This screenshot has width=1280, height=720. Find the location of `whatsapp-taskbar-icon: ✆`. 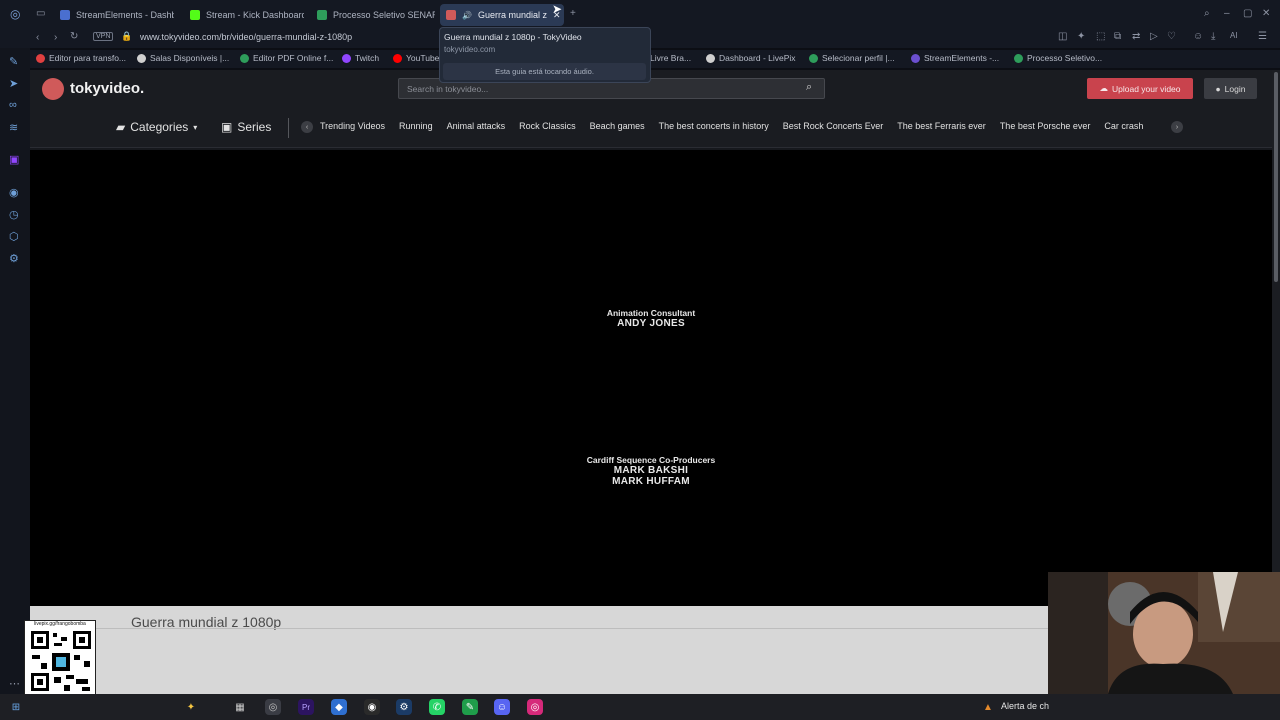

whatsapp-taskbar-icon: ✆ is located at coordinates (437, 707).